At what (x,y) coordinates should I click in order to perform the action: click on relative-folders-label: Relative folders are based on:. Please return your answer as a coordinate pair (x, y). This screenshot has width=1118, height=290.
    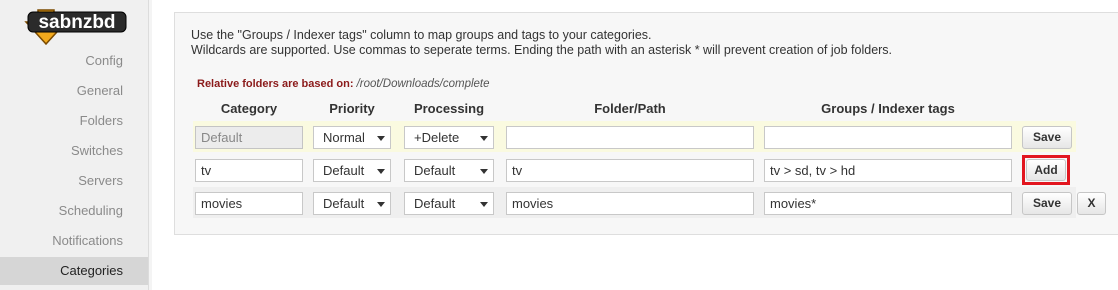
    Looking at the image, I should click on (275, 84).